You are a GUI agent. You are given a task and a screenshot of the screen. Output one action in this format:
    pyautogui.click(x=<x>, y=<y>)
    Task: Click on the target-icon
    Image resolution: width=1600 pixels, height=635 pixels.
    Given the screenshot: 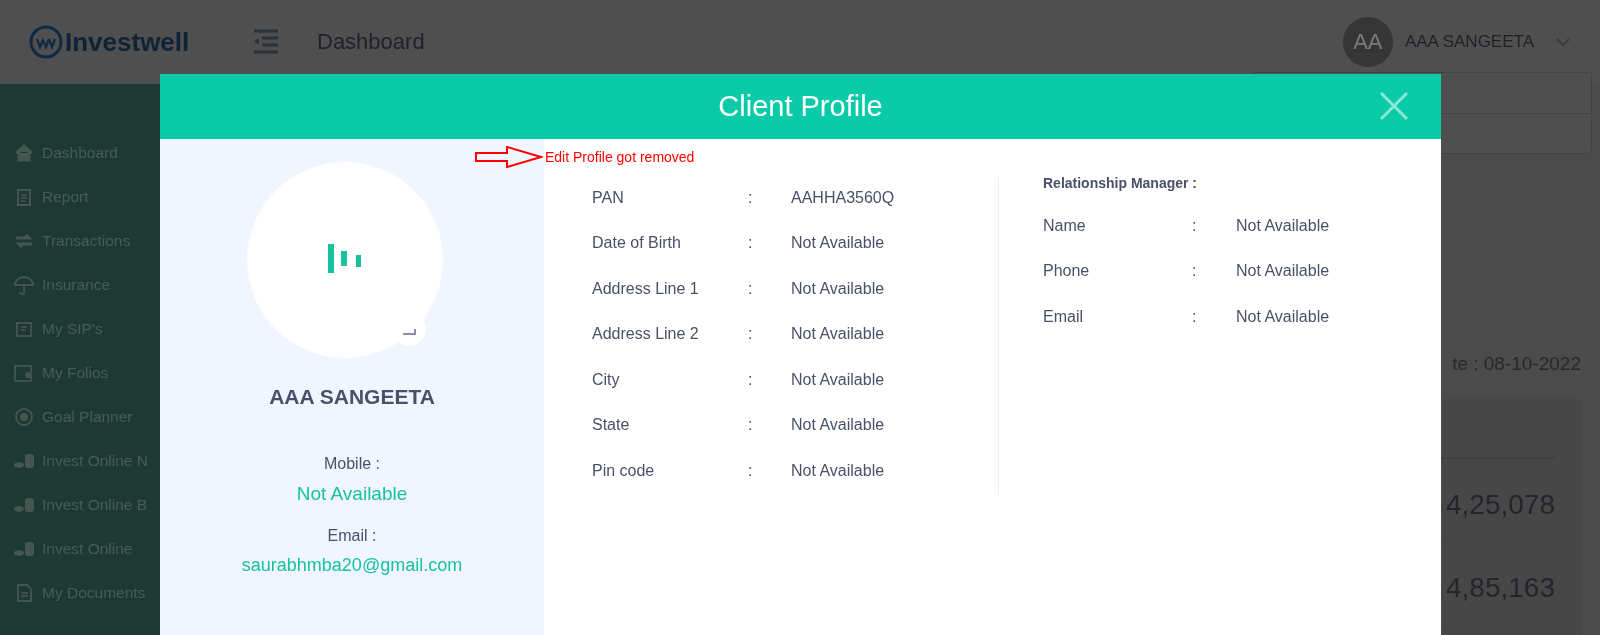 What is the action you would take?
    pyautogui.click(x=24, y=417)
    